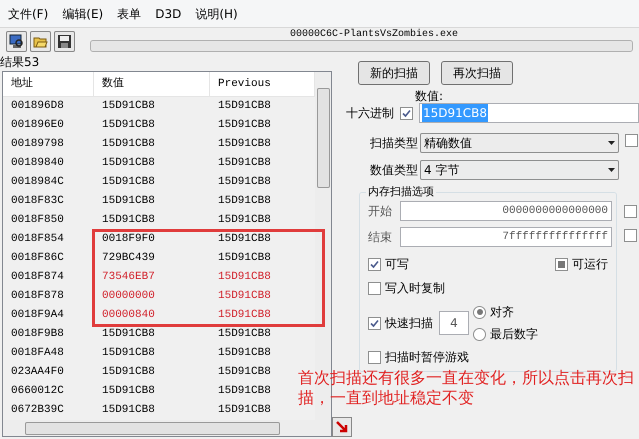 The height and width of the screenshot is (439, 639). I want to click on table-cell-text: 73546EB7, so click(128, 278).